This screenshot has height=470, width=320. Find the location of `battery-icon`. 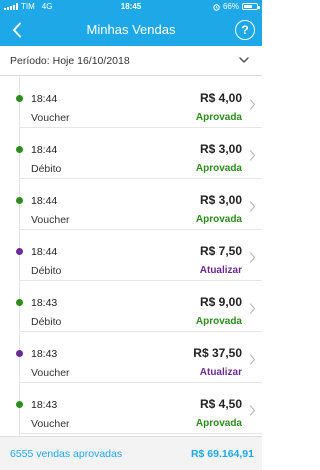

battery-icon is located at coordinates (251, 6).